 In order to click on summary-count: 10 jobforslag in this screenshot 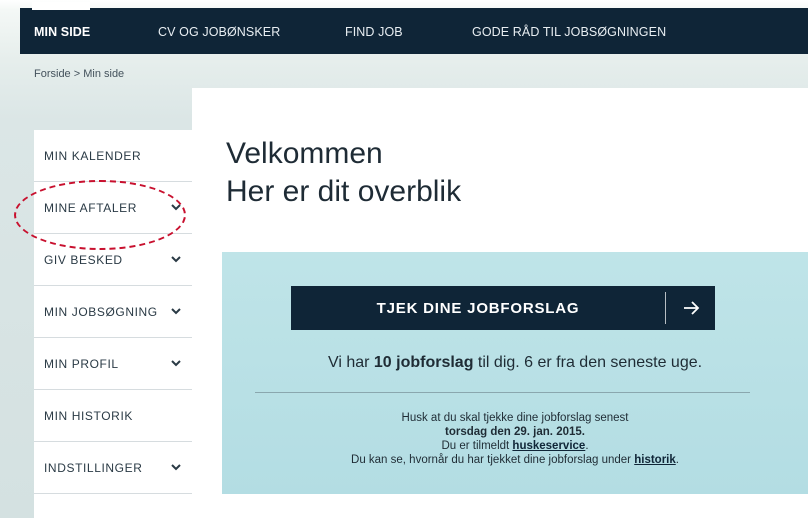, I will do `click(423, 362)`.